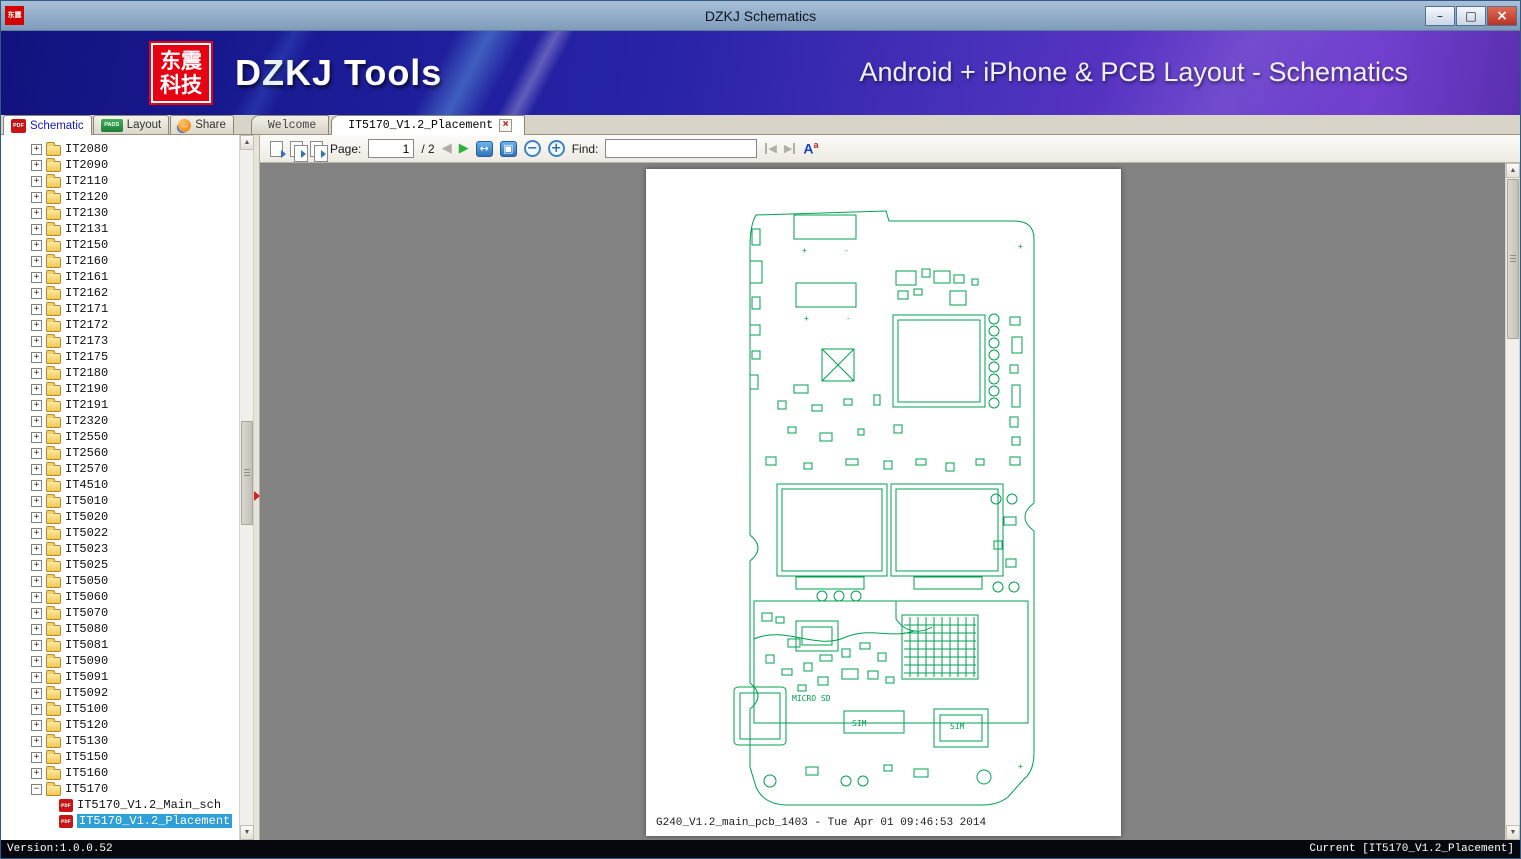 The width and height of the screenshot is (1521, 859). Describe the element at coordinates (681, 148) in the screenshot. I see `find-input` at that location.